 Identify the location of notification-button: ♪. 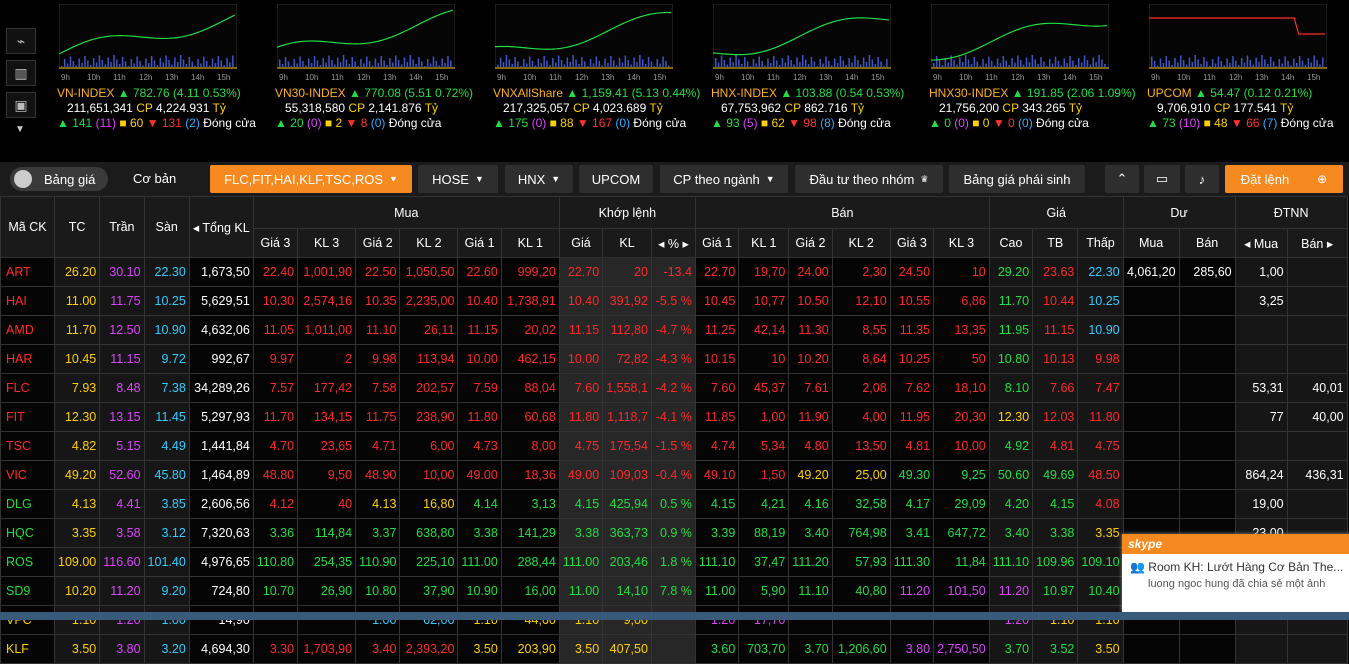
(1202, 179).